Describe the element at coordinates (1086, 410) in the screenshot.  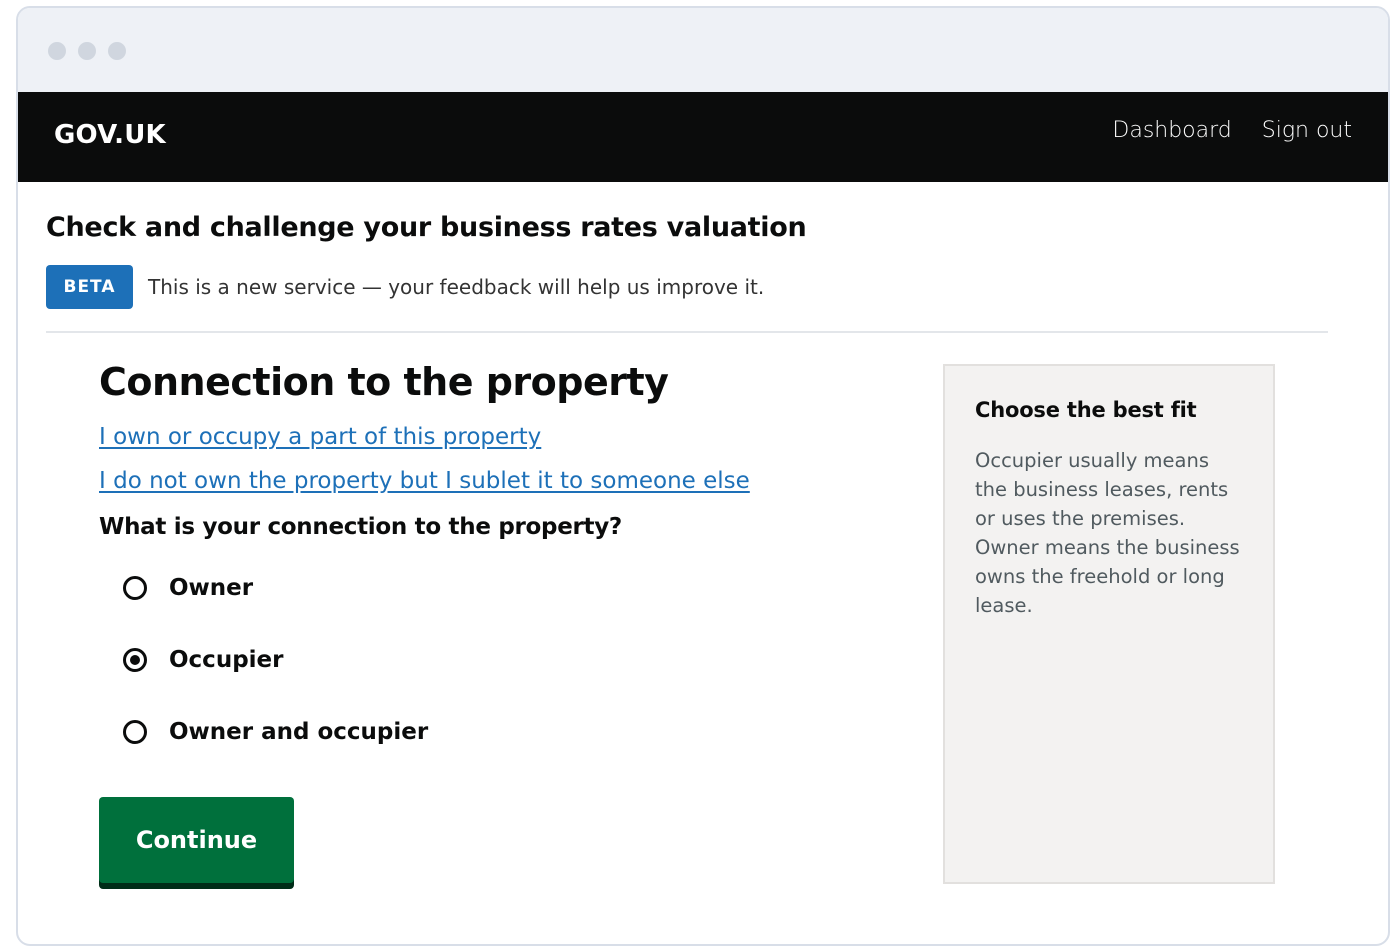
I see `help-panel-title: Choose the best fit` at that location.